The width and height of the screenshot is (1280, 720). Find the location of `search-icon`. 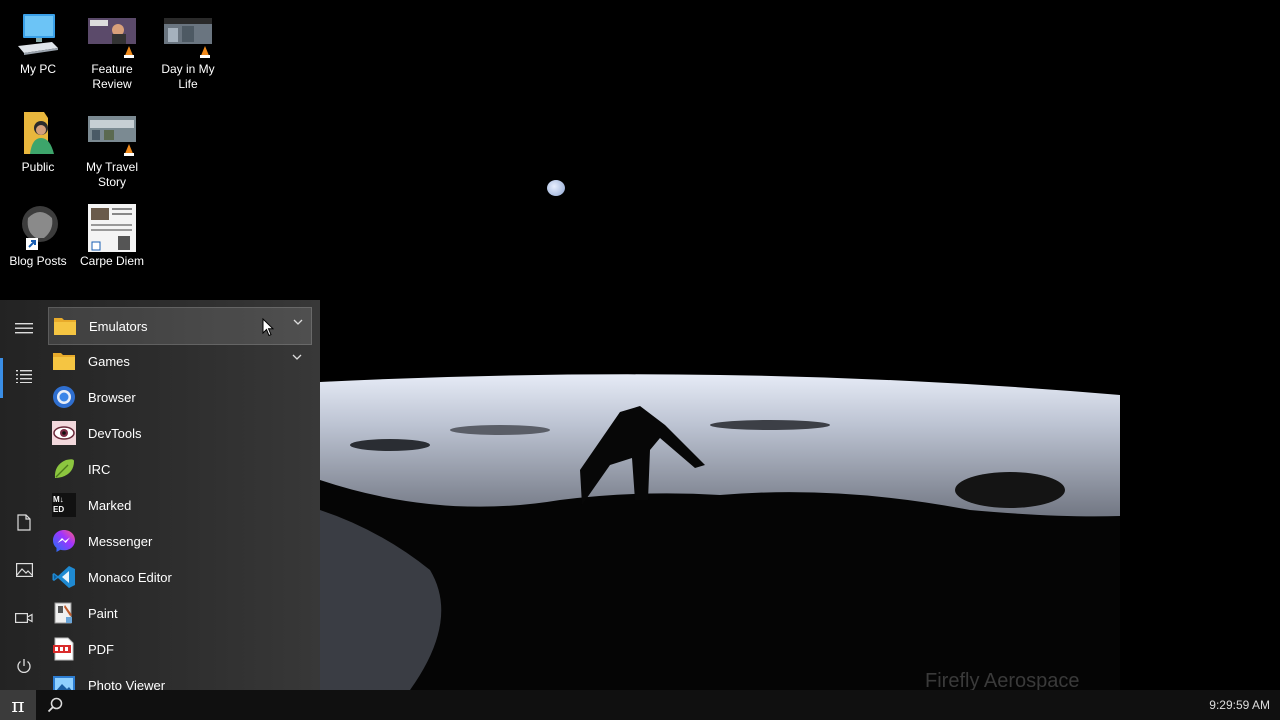

search-icon is located at coordinates (55, 705).